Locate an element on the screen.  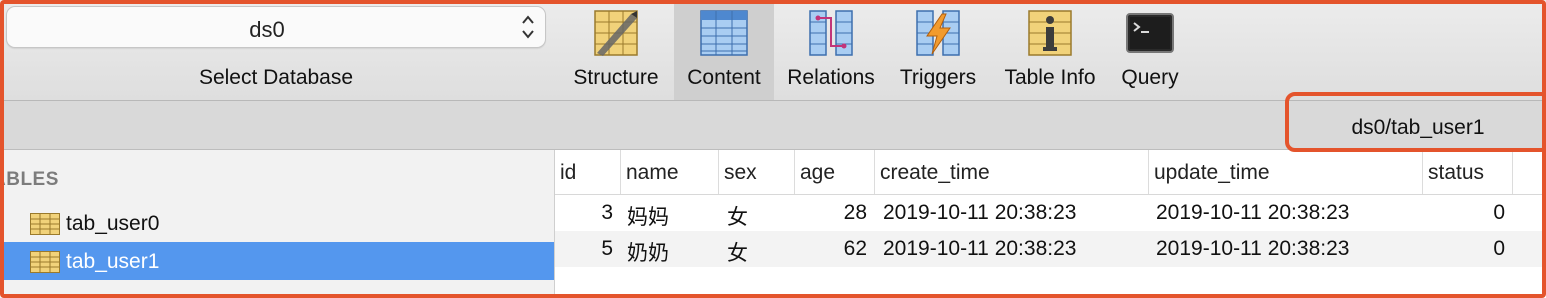
sidebar-item-tab-user0: tab_user0 is located at coordinates (277, 223).